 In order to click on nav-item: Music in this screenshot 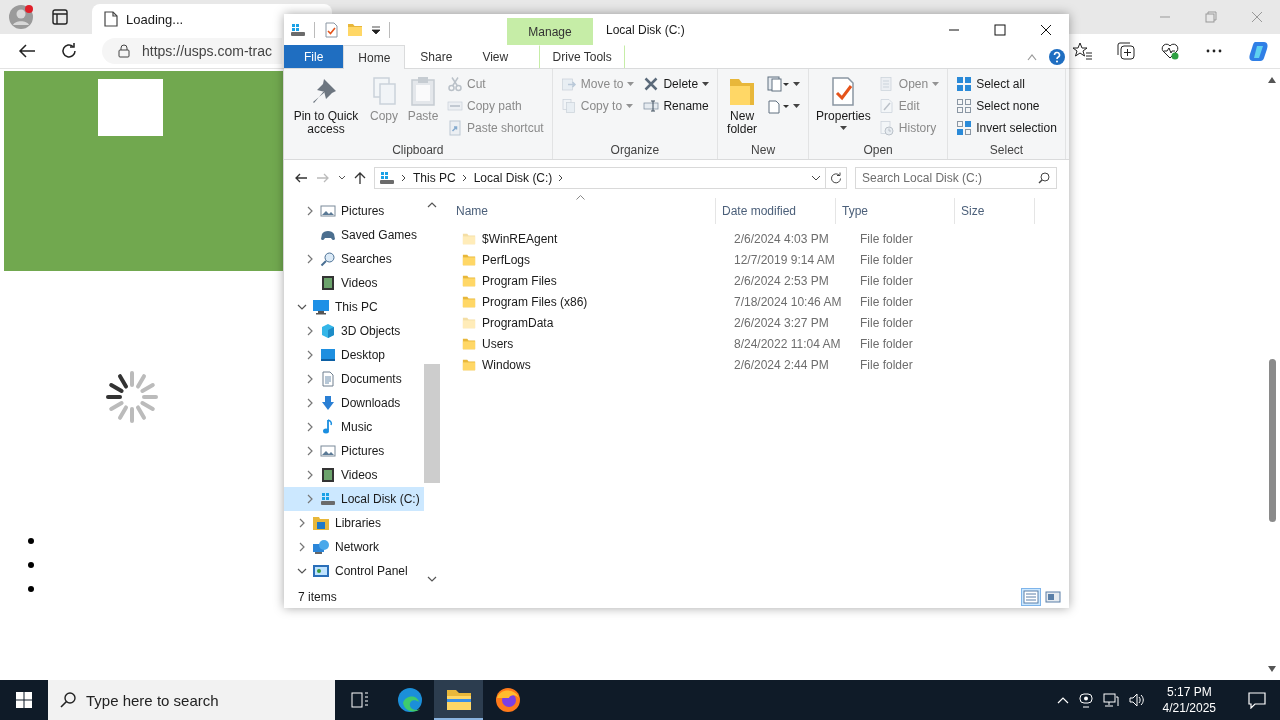, I will do `click(354, 427)`.